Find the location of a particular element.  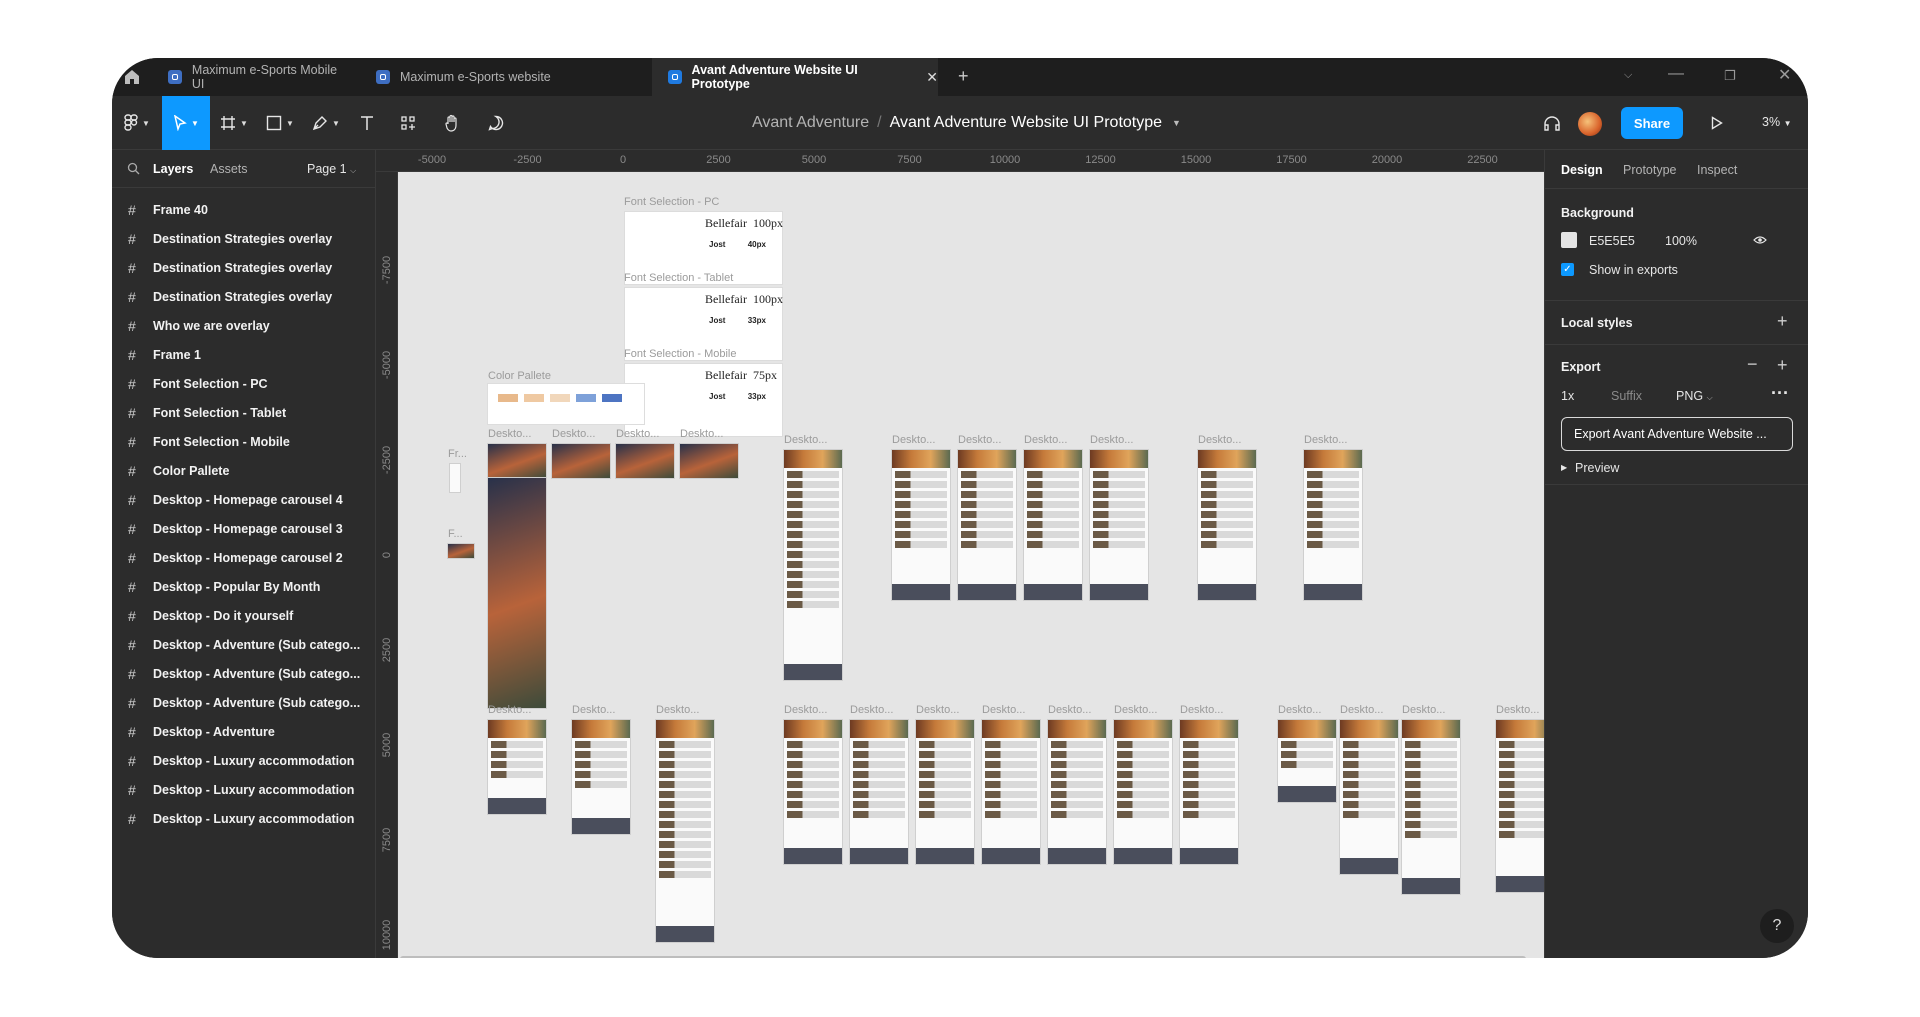

horizontal-scrollbar is located at coordinates (963, 957).